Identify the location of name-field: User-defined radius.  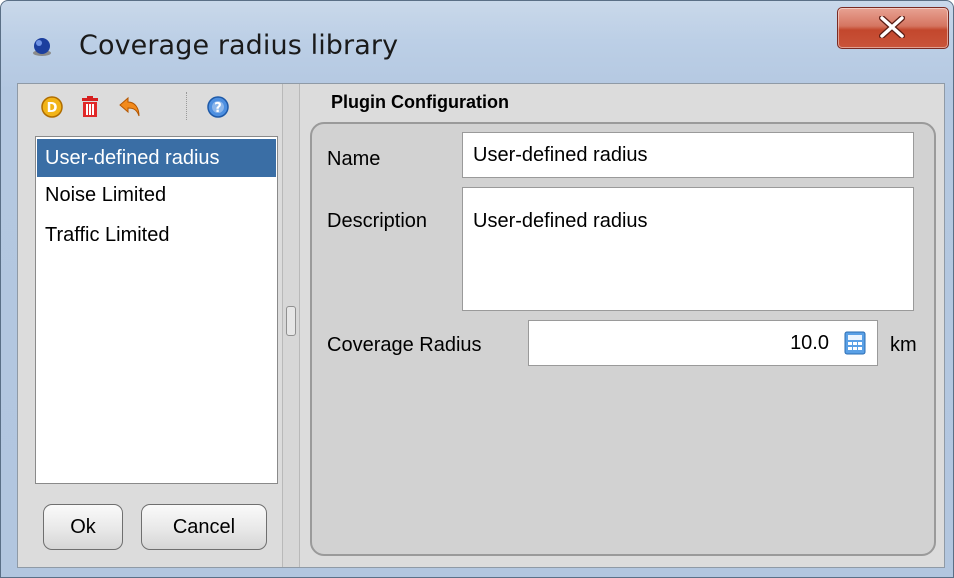
(688, 155).